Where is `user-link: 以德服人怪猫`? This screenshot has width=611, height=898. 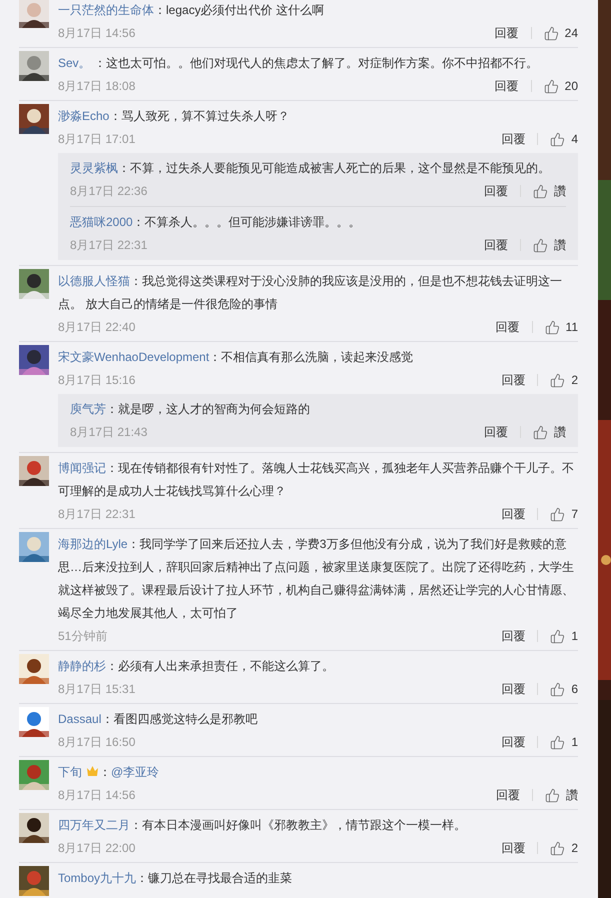 user-link: 以德服人怪猫 is located at coordinates (94, 281).